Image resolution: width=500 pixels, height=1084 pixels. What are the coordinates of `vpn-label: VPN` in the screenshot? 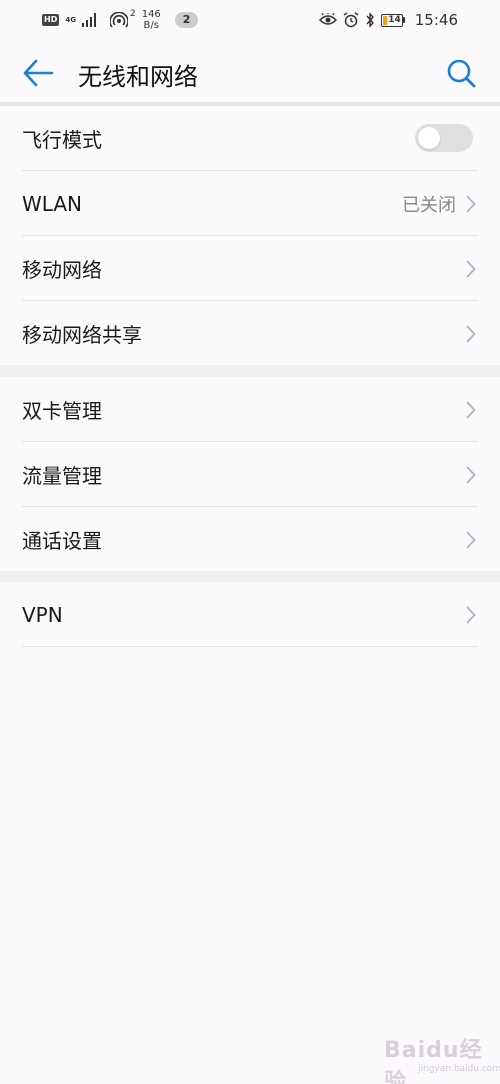 It's located at (42, 614).